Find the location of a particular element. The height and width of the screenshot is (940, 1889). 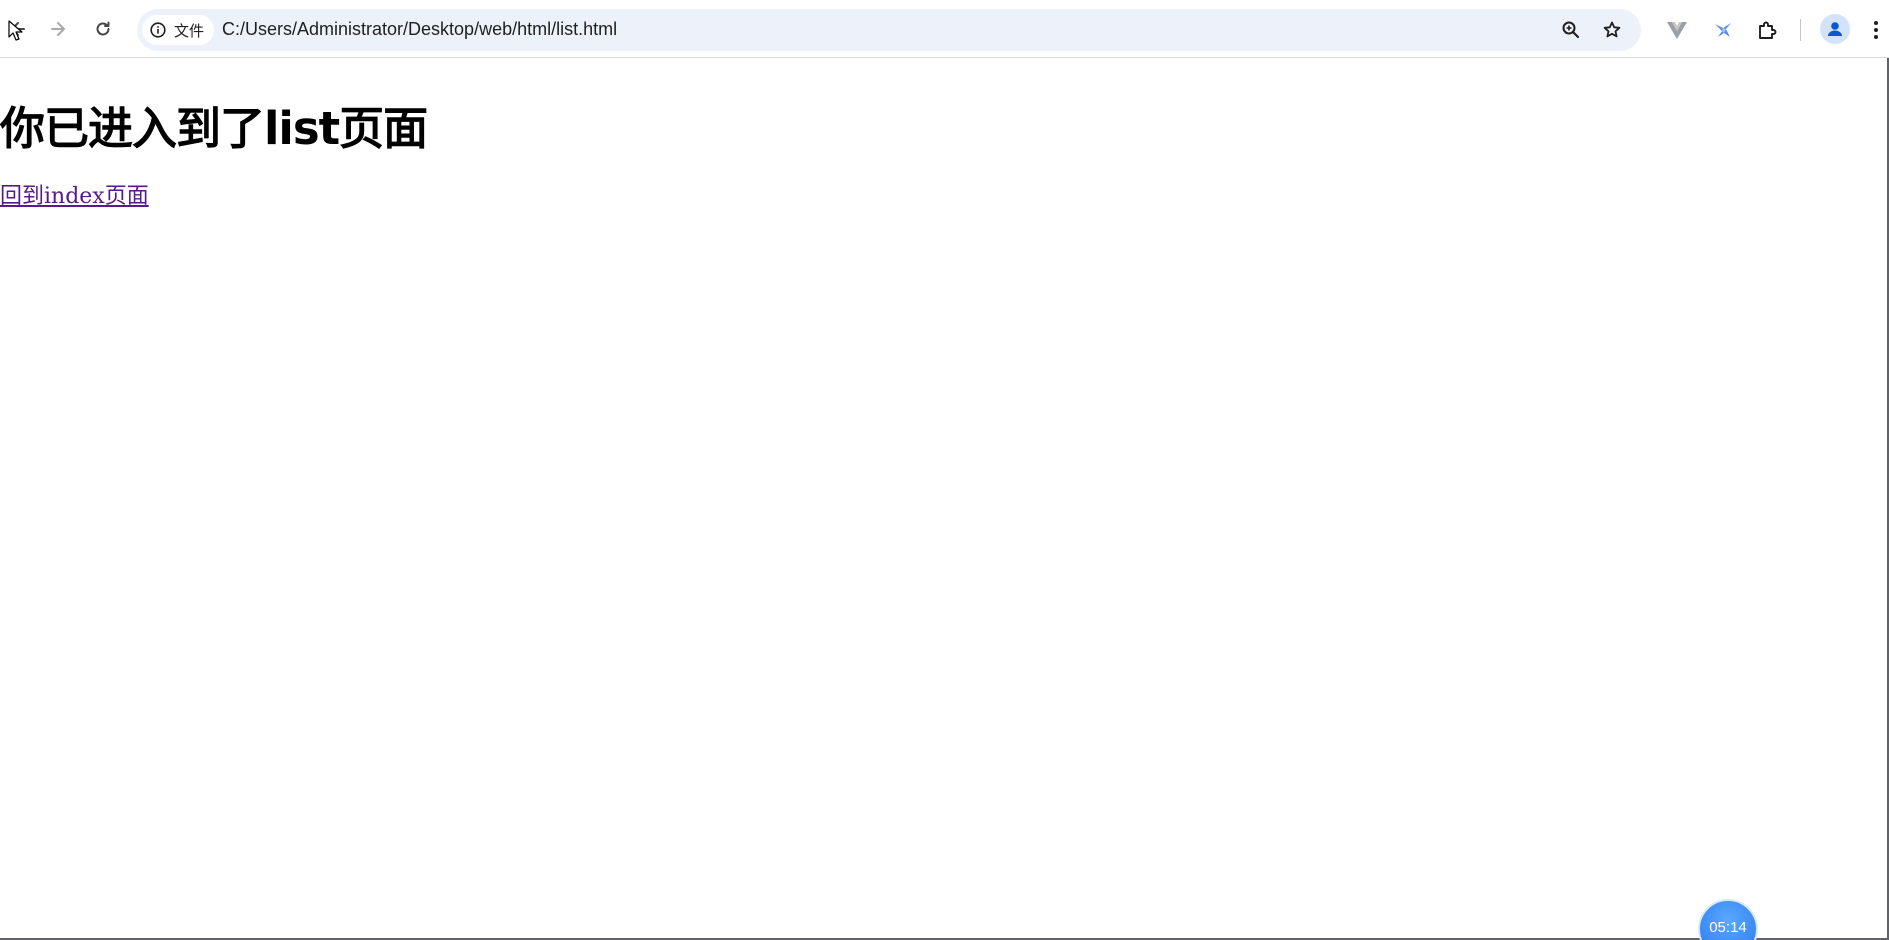

info-icon is located at coordinates (158, 30).